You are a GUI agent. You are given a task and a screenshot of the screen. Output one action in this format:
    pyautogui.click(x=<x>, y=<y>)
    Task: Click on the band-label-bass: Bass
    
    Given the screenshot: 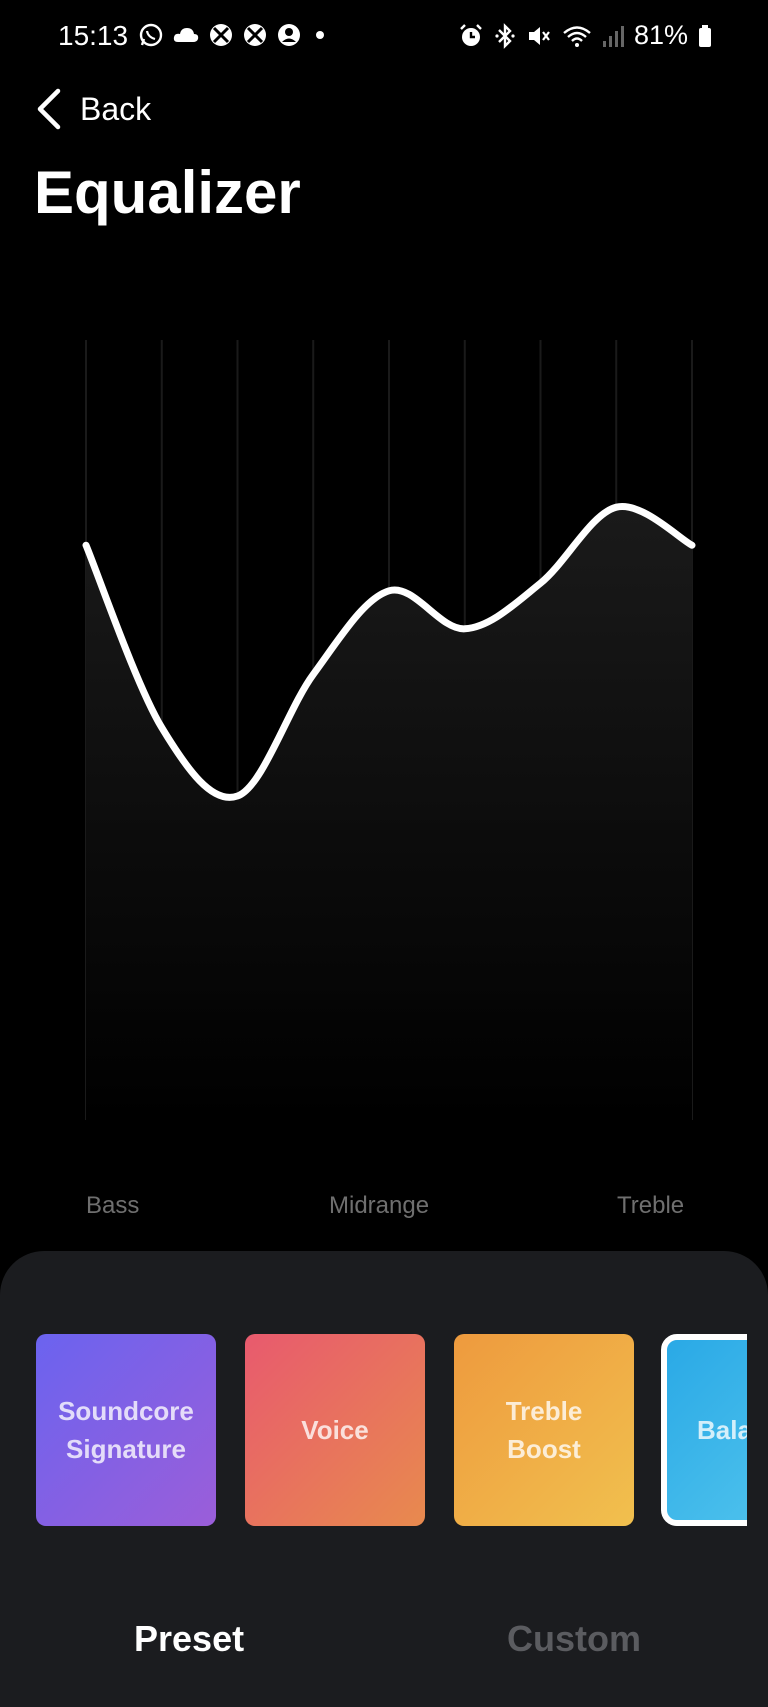 What is the action you would take?
    pyautogui.click(x=113, y=1205)
    